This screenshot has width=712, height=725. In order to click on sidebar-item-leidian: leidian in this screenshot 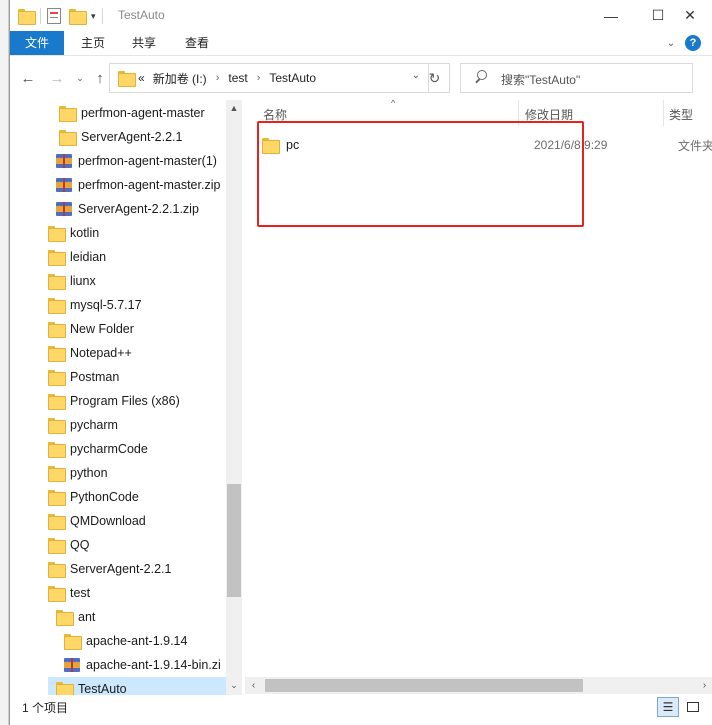, I will do `click(77, 257)`.